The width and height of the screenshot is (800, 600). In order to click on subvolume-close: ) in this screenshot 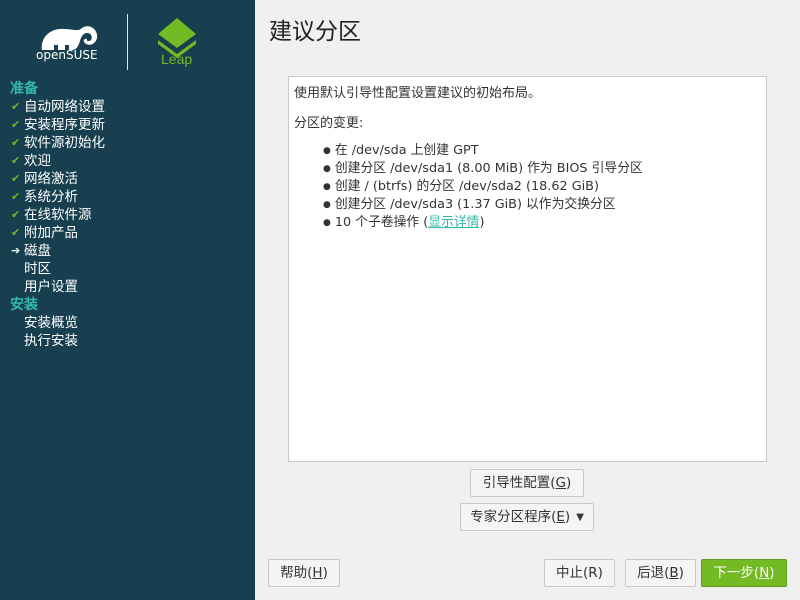, I will do `click(482, 222)`.